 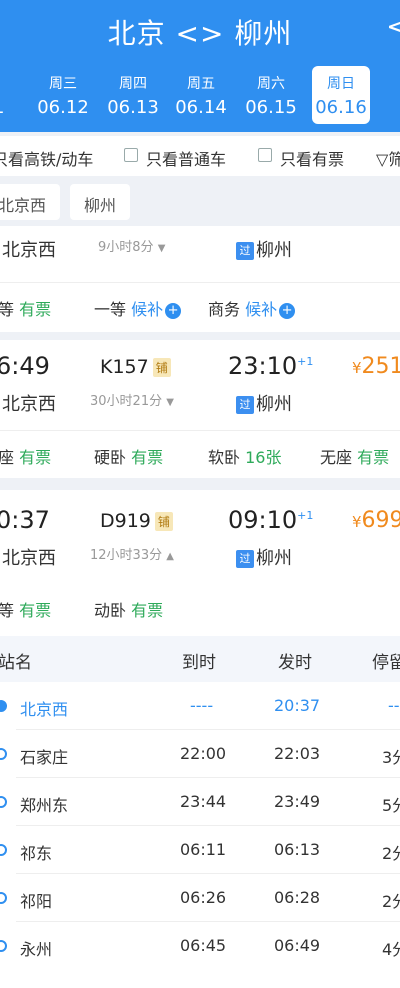 What do you see at coordinates (391, 853) in the screenshot?
I see `stop-stay: 2分` at bounding box center [391, 853].